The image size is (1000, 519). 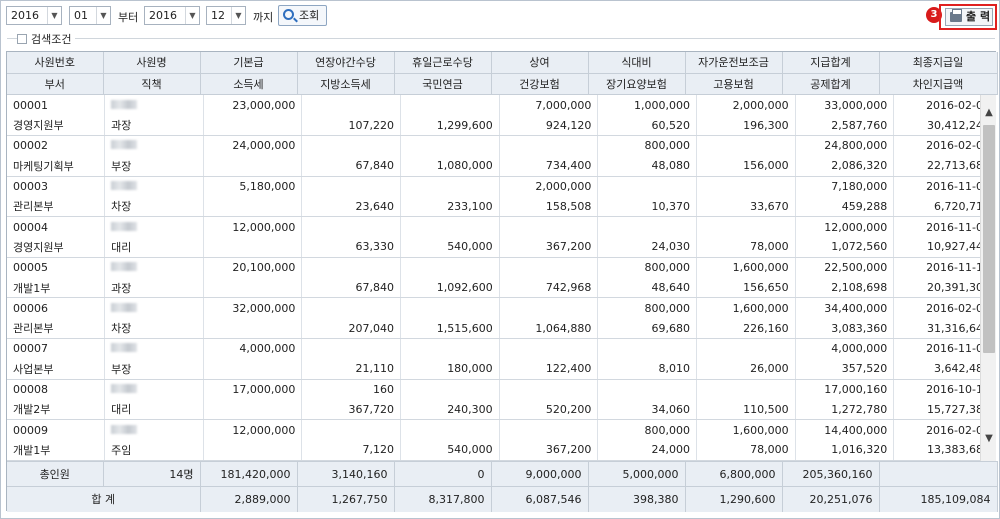 What do you see at coordinates (831, 499) in the screenshot?
I see `footer-sum-value: 20,251,076` at bounding box center [831, 499].